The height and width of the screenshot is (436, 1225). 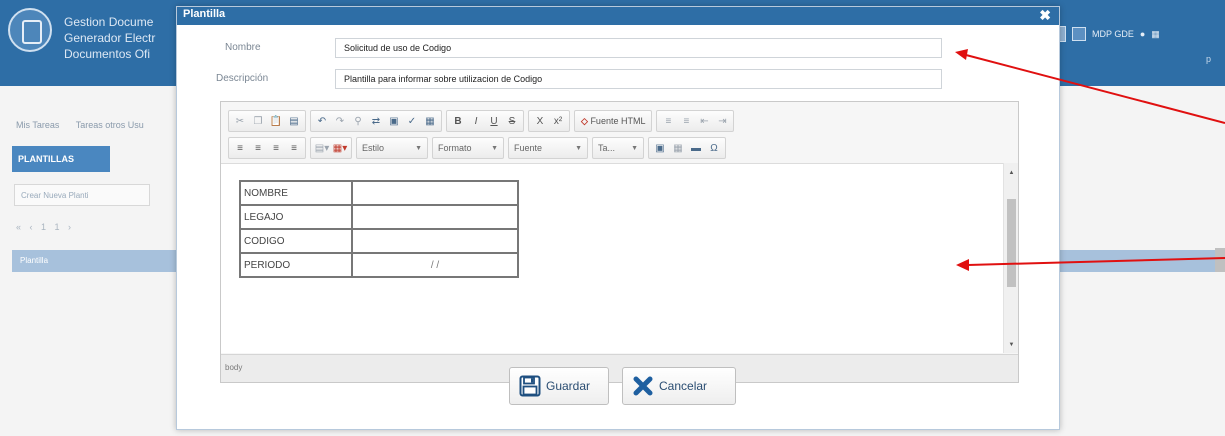 What do you see at coordinates (540, 121) in the screenshot?
I see `subscript-button: X` at bounding box center [540, 121].